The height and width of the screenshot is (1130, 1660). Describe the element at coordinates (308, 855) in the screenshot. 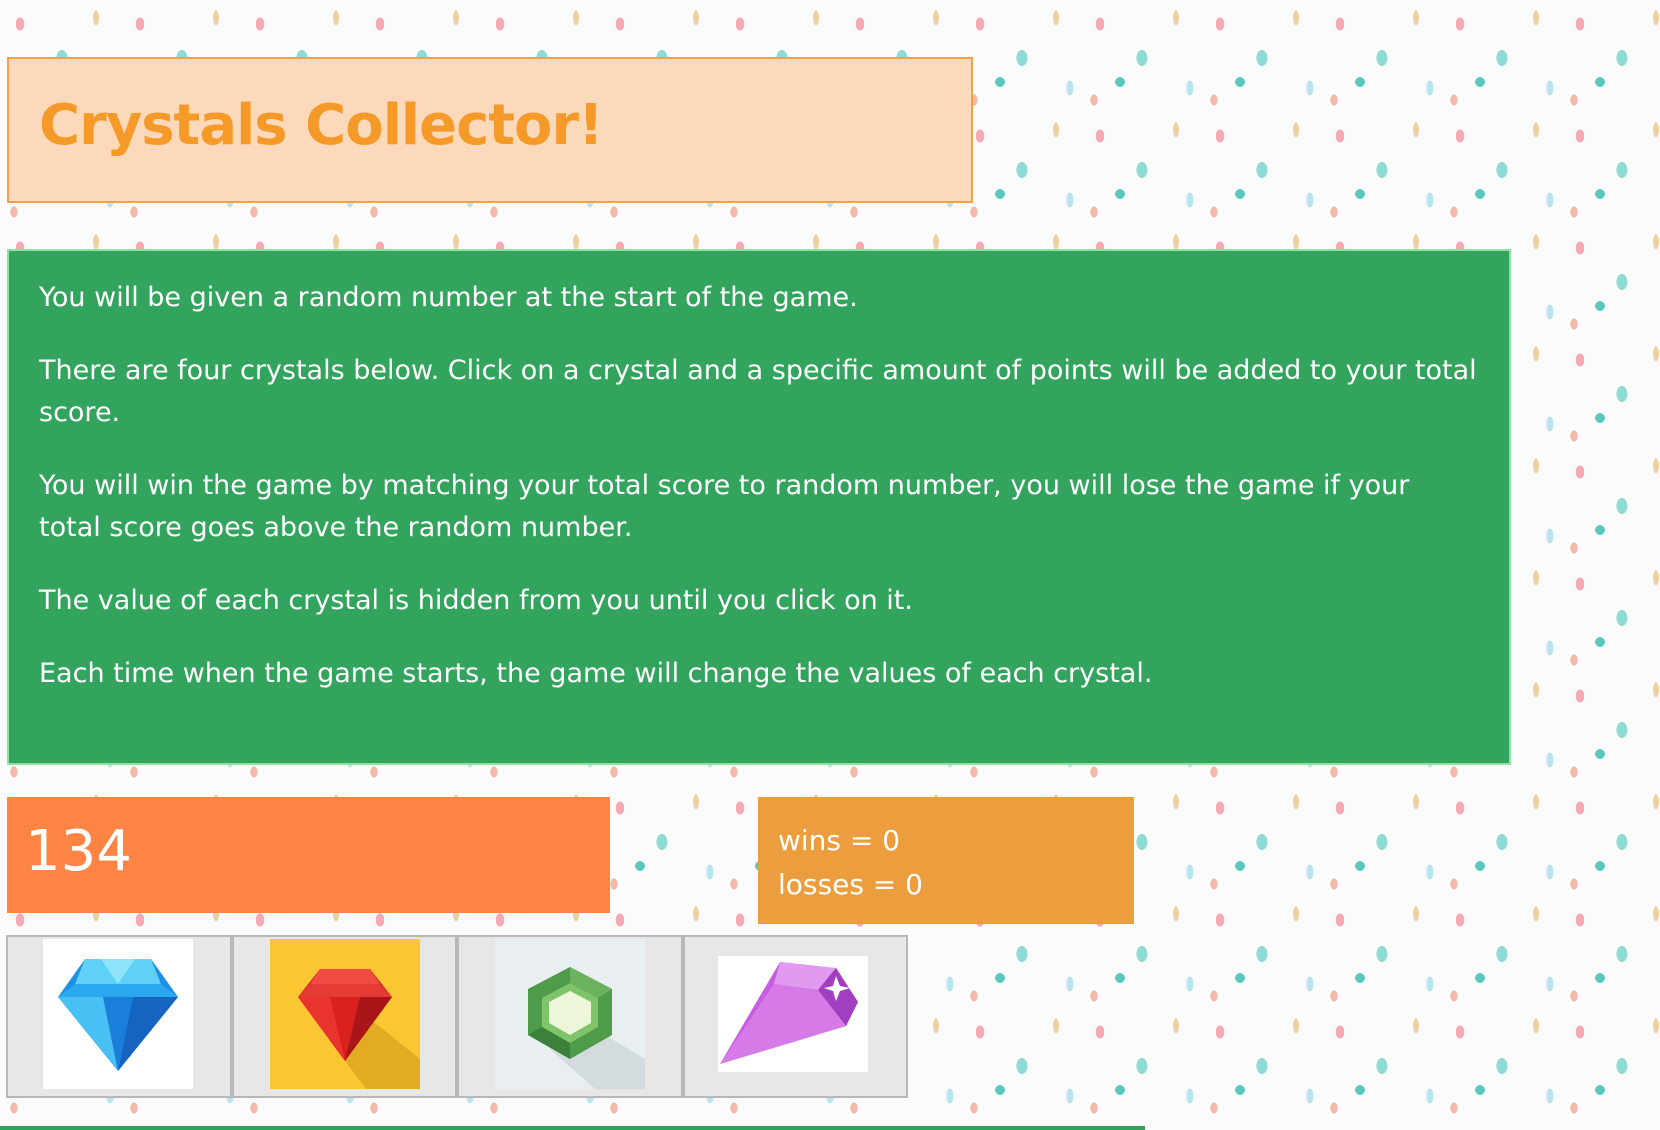

I see `target-number-panel: 134` at that location.